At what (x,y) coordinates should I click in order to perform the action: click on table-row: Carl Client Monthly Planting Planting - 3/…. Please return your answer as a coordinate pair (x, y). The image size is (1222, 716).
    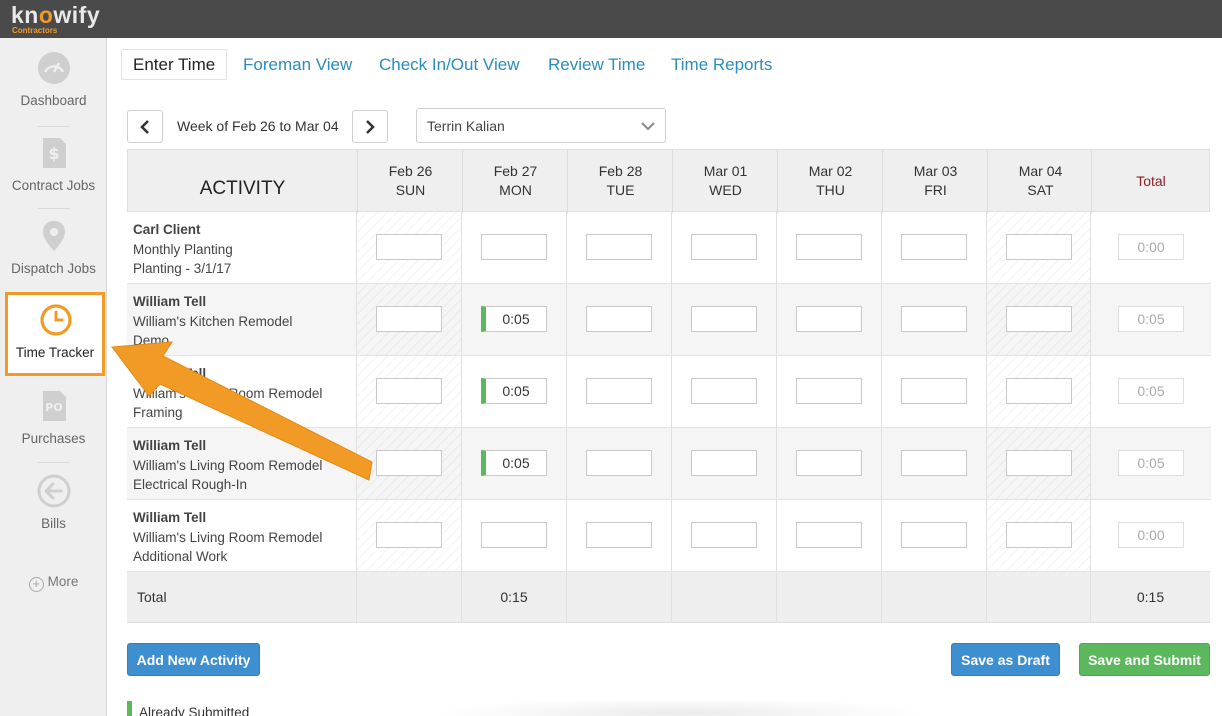
    Looking at the image, I should click on (669, 248).